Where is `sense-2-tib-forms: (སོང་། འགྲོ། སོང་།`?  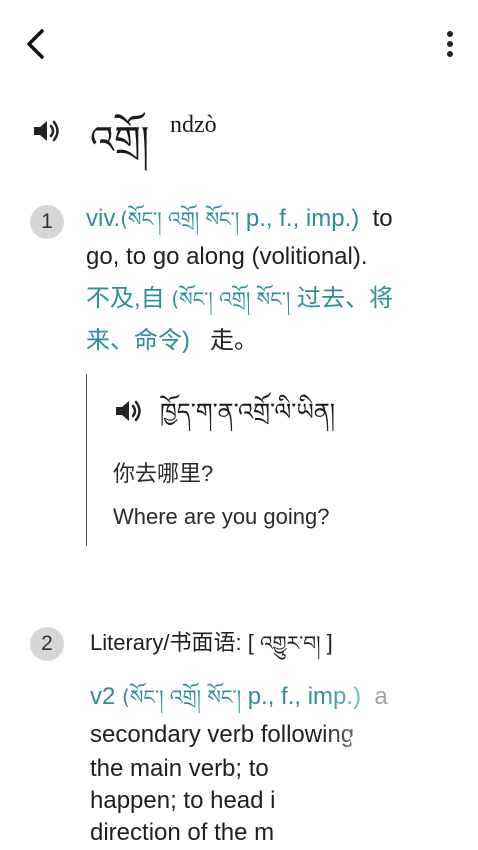
sense-2-tib-forms: (སོང་། འགྲོ། སོང་། is located at coordinates (182, 697).